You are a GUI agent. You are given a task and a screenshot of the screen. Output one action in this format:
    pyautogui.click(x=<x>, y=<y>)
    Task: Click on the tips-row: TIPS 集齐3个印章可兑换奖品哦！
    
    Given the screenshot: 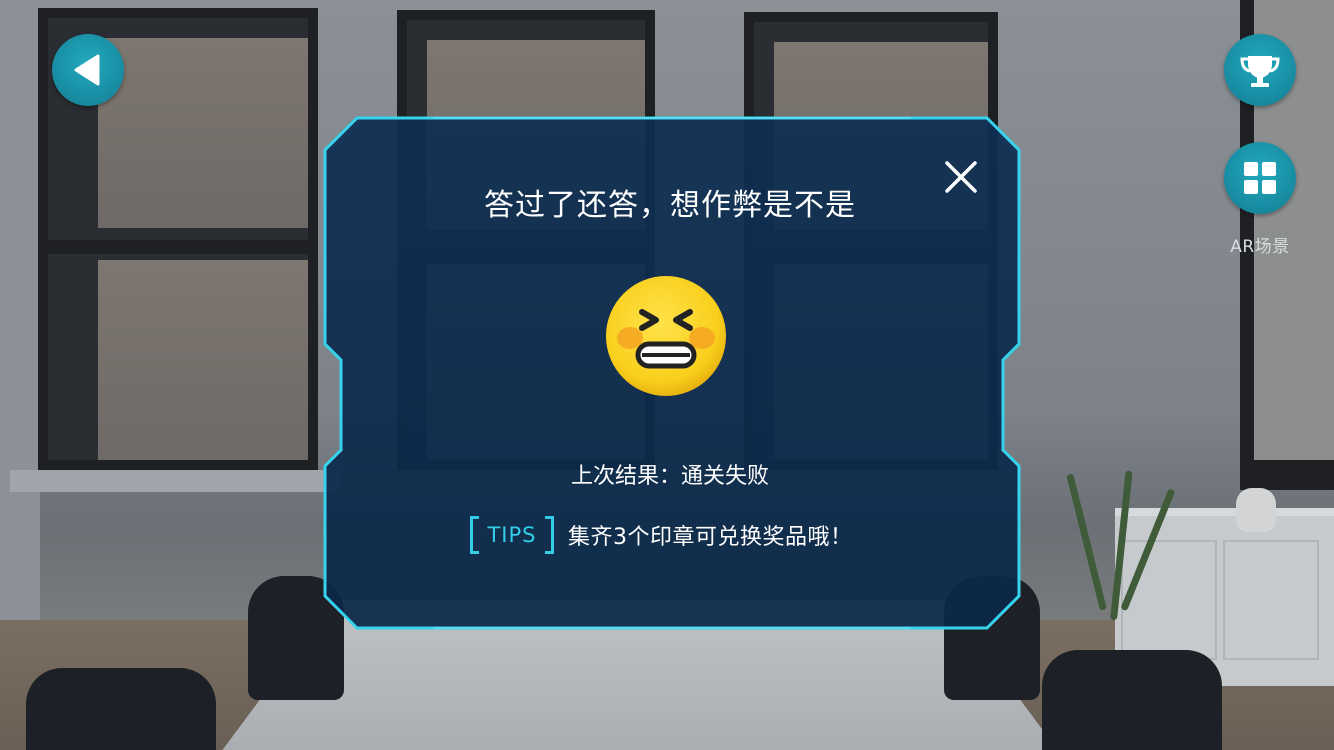 What is the action you would take?
    pyautogui.click(x=661, y=535)
    